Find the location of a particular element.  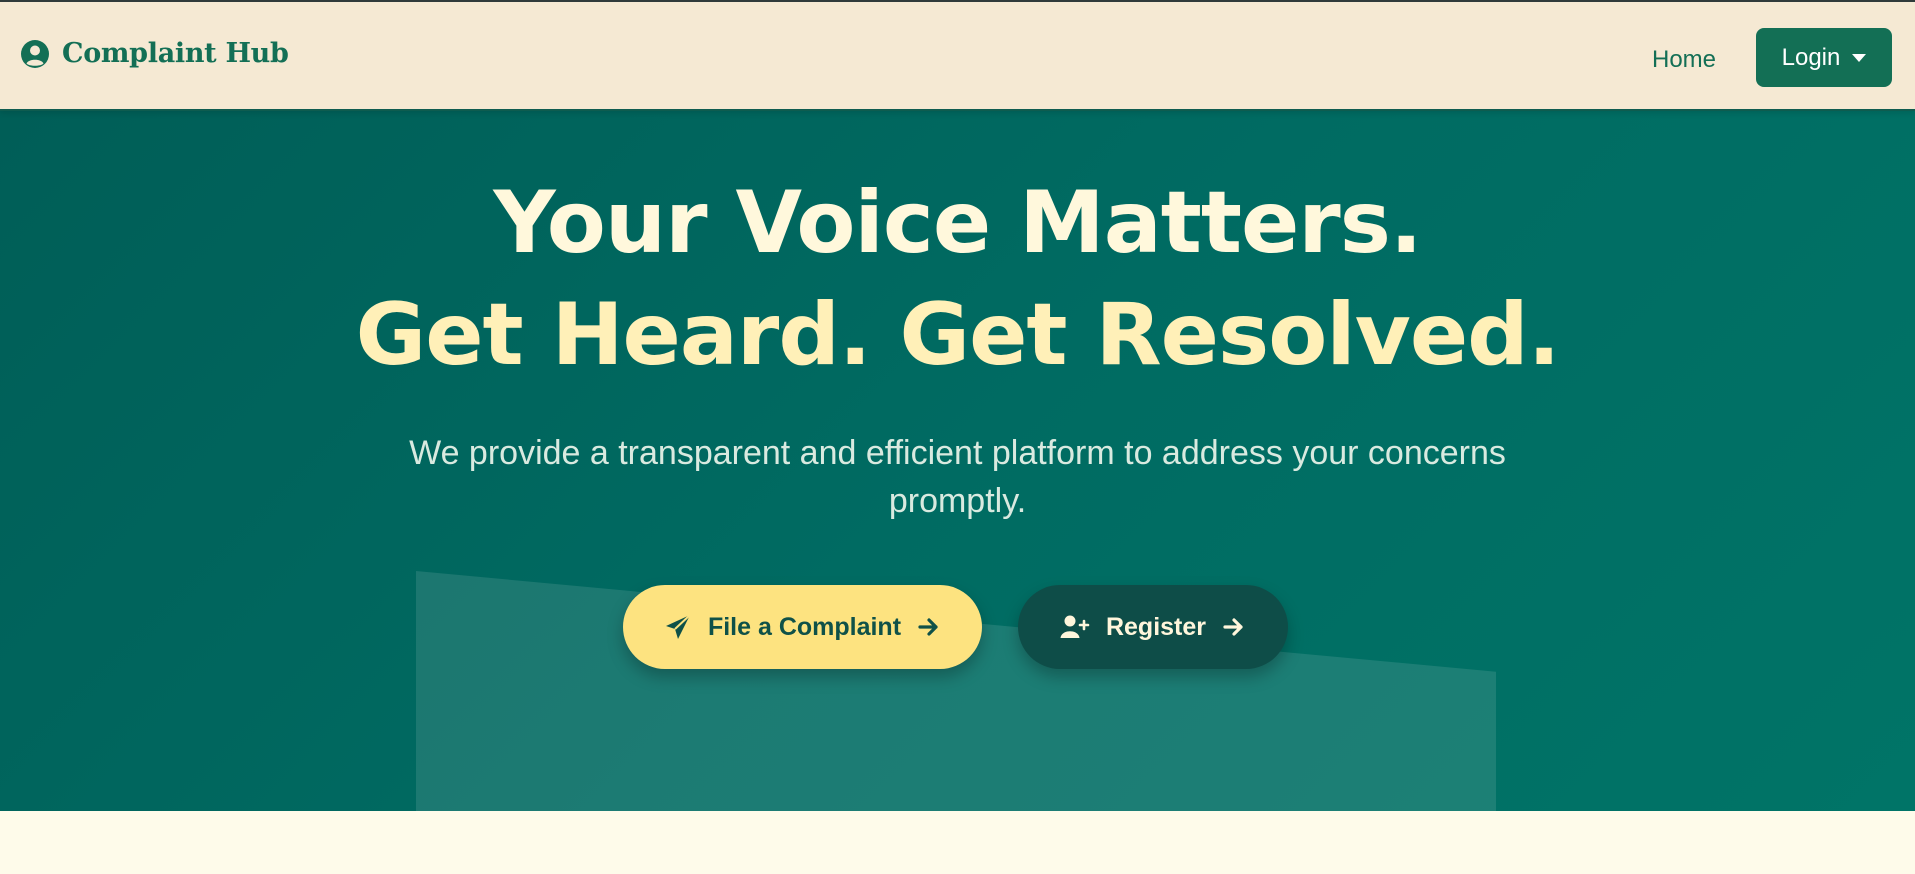

file-complaint-label: File a Complaint is located at coordinates (804, 626).